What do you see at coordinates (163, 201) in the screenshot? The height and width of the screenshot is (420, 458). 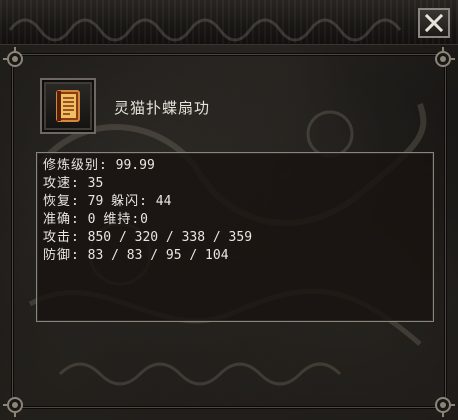 I see `stat-value: 44` at bounding box center [163, 201].